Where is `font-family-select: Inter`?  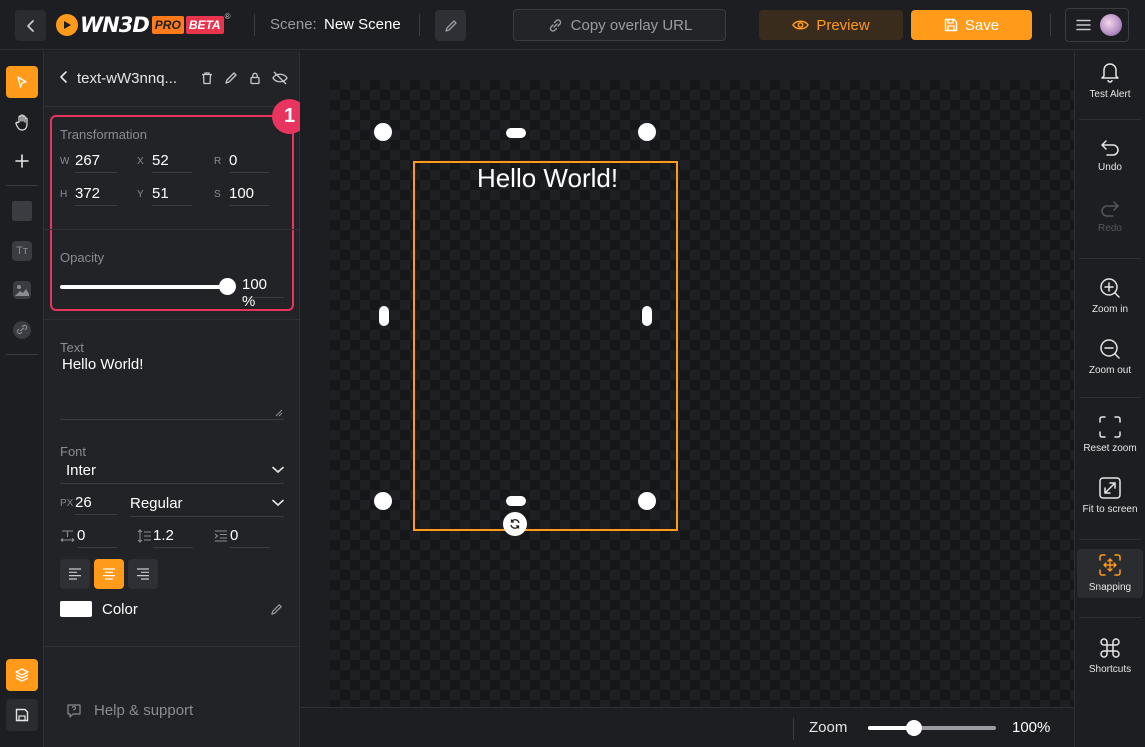 font-family-select: Inter is located at coordinates (172, 470).